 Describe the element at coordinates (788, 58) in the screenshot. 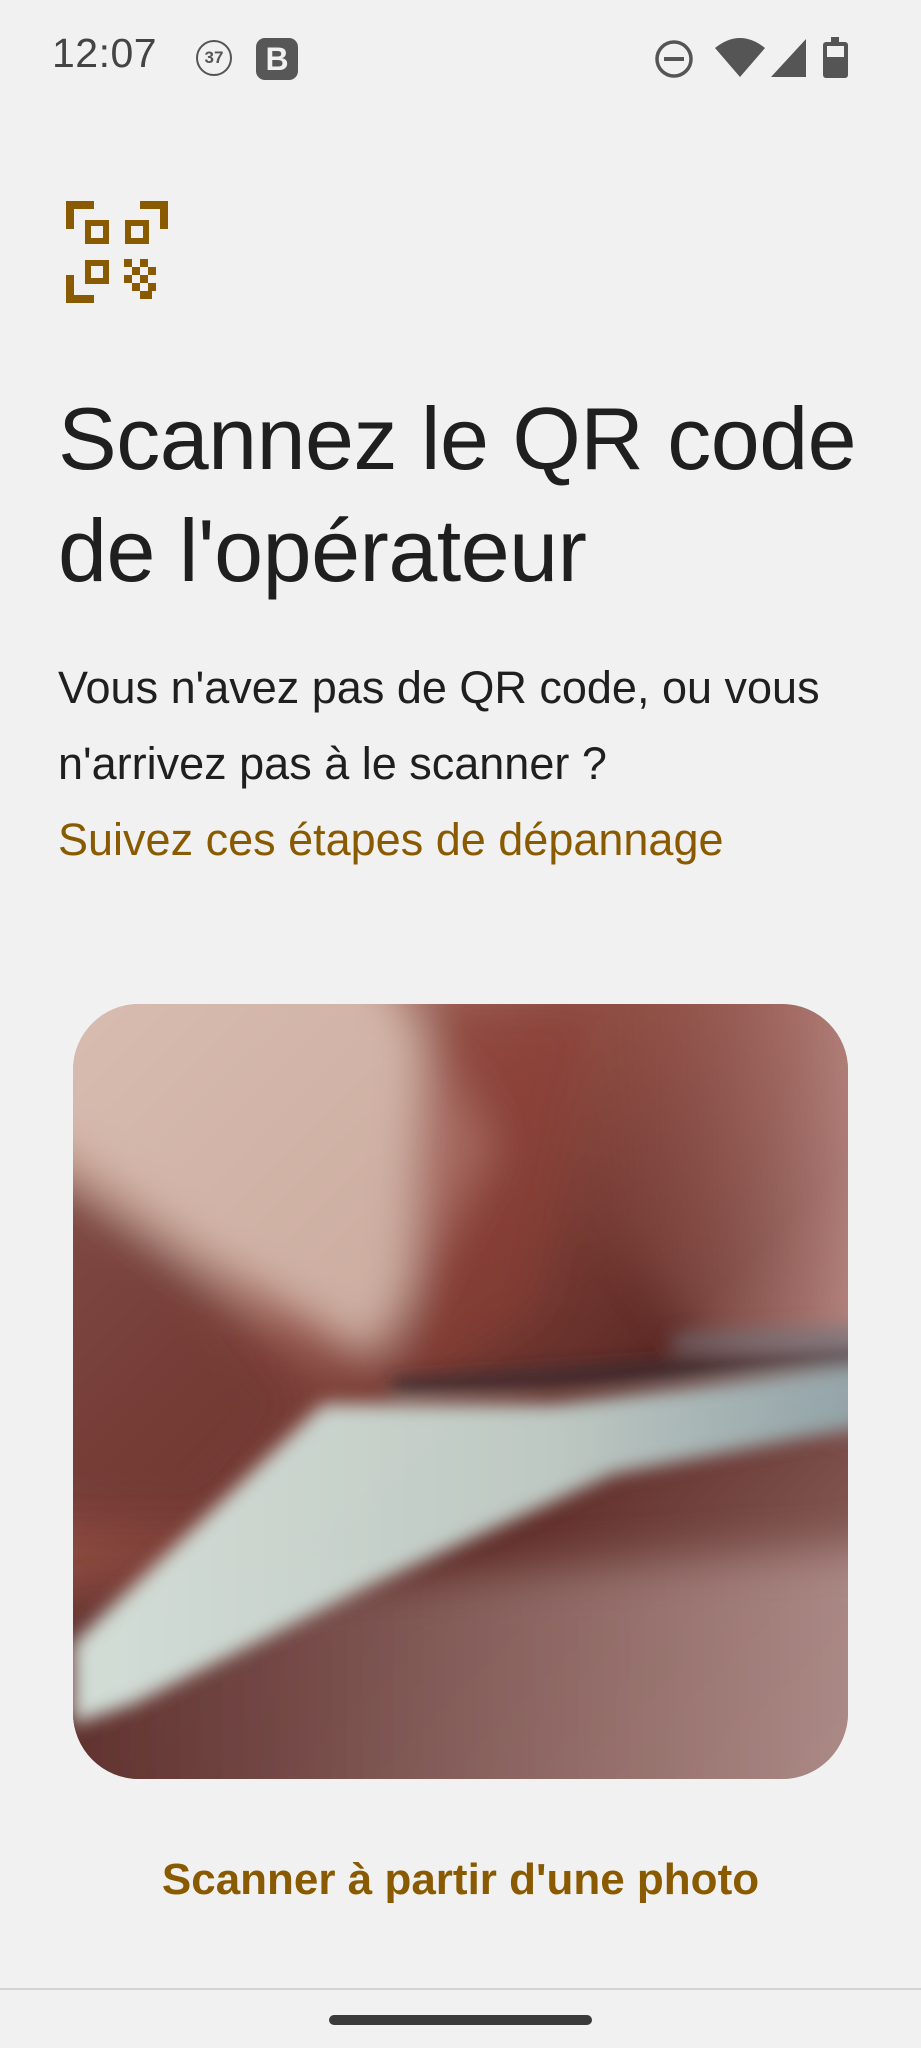

I see `signal-icon` at that location.